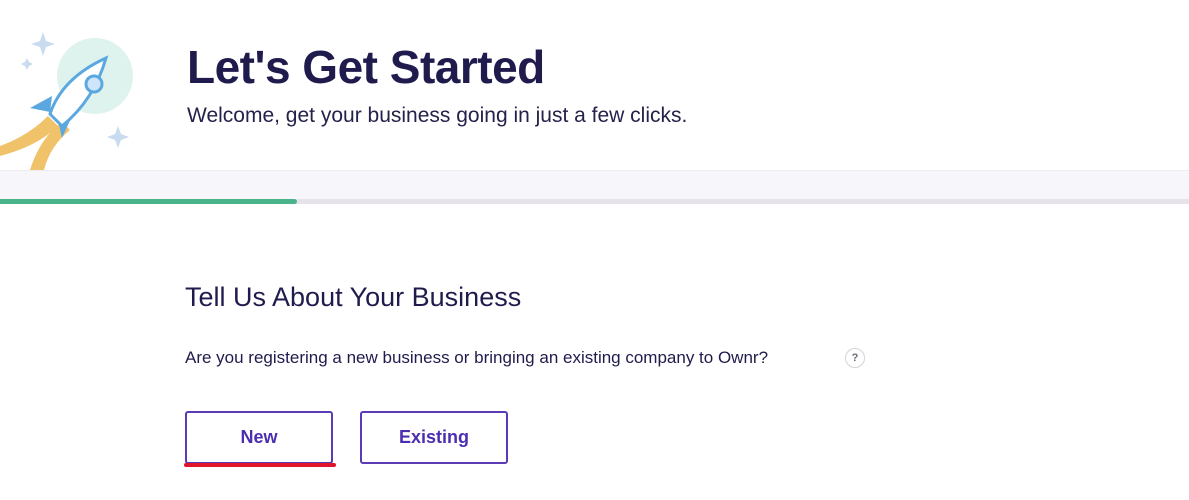 This screenshot has width=1189, height=500. I want to click on existing-business-button: Existing, so click(434, 437).